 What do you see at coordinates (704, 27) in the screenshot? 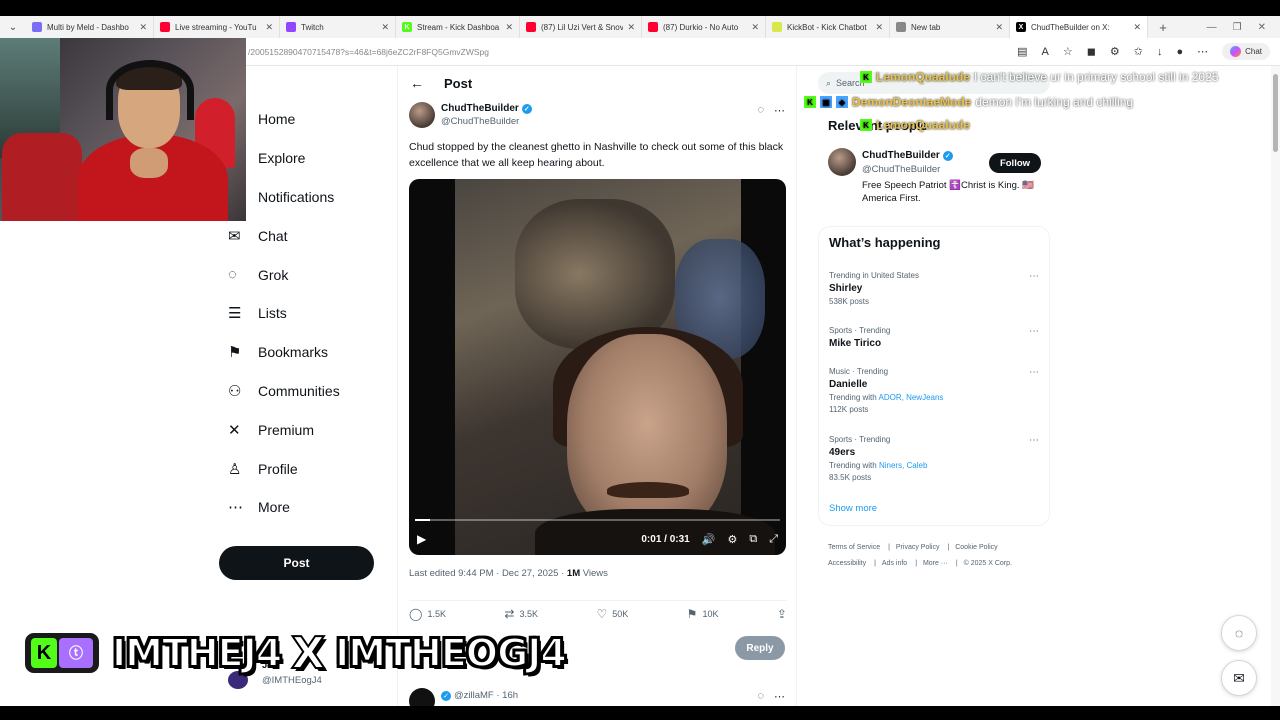
I see `browser-tab: (87) Durkio - No Auto ✕` at bounding box center [704, 27].